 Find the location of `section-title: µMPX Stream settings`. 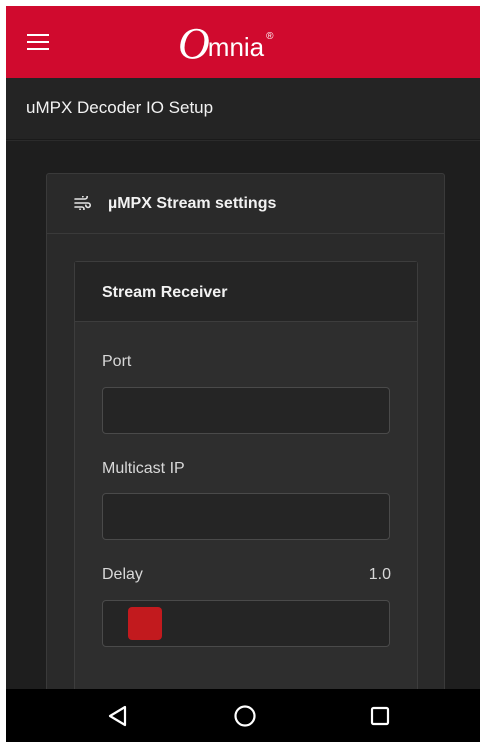

section-title: µMPX Stream settings is located at coordinates (192, 203).